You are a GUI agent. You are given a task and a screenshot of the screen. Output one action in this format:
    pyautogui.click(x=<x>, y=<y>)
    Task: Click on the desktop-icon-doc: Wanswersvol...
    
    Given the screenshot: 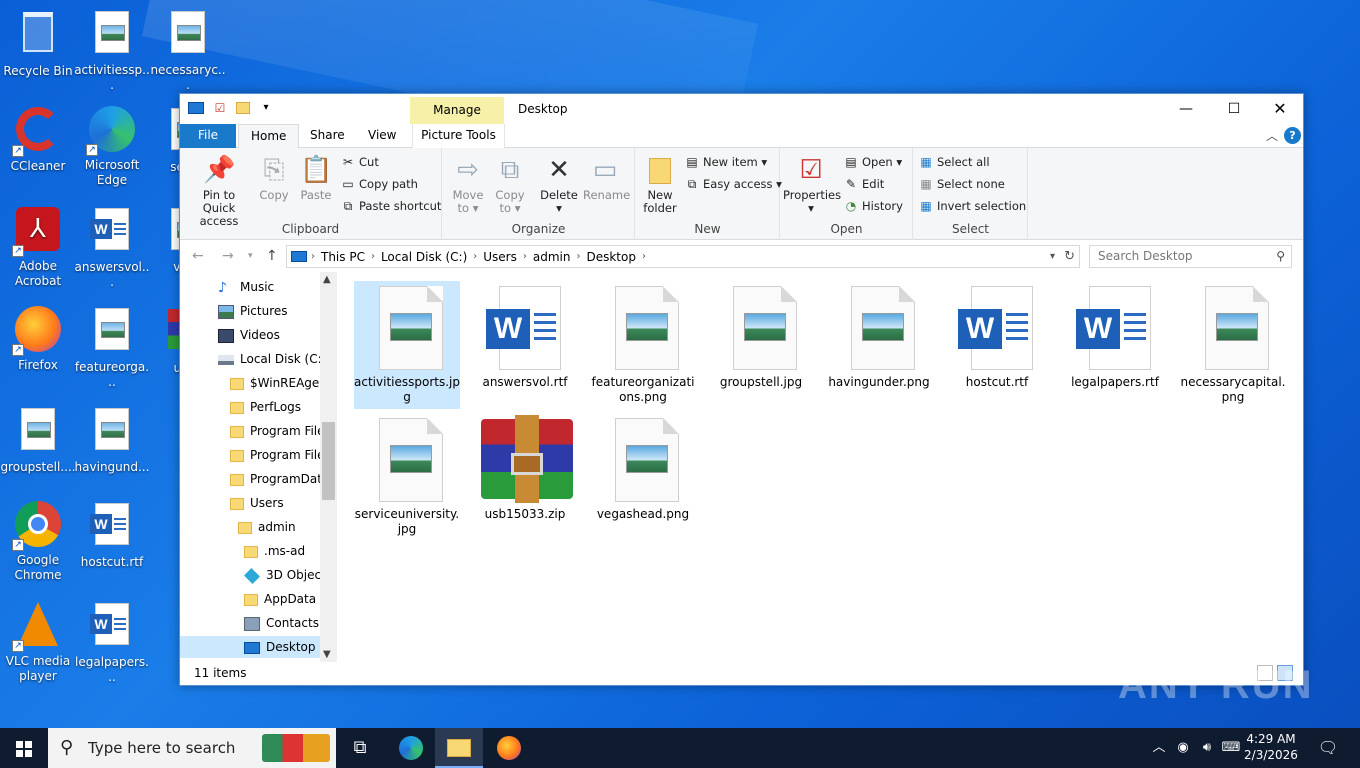 What is the action you would take?
    pyautogui.click(x=112, y=247)
    